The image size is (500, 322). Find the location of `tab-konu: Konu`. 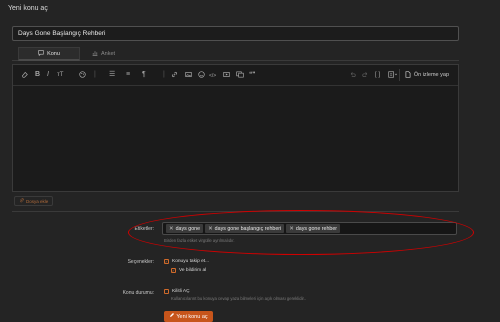

tab-konu: Konu is located at coordinates (49, 54).